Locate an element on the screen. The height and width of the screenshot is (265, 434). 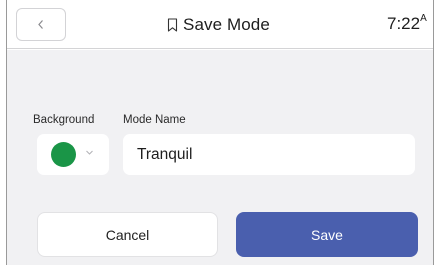
color-swatch is located at coordinates (63, 154).